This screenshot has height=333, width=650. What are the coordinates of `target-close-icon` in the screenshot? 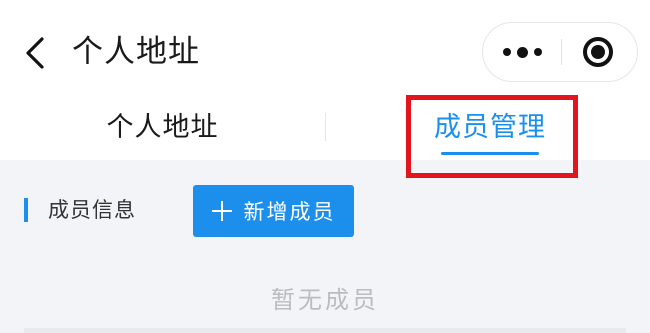 It's located at (598, 52).